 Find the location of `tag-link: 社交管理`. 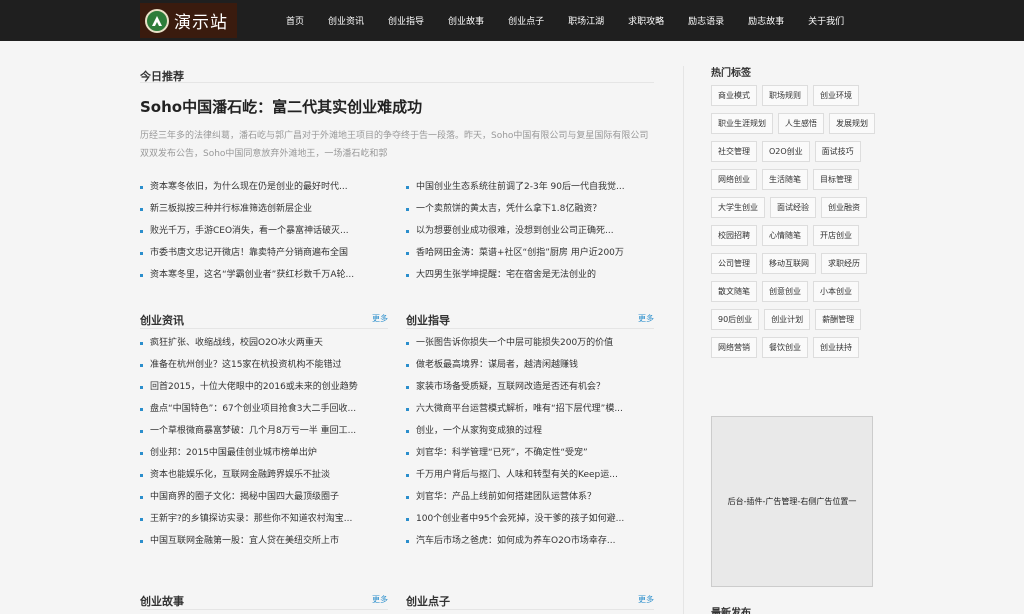

tag-link: 社交管理 is located at coordinates (734, 151).